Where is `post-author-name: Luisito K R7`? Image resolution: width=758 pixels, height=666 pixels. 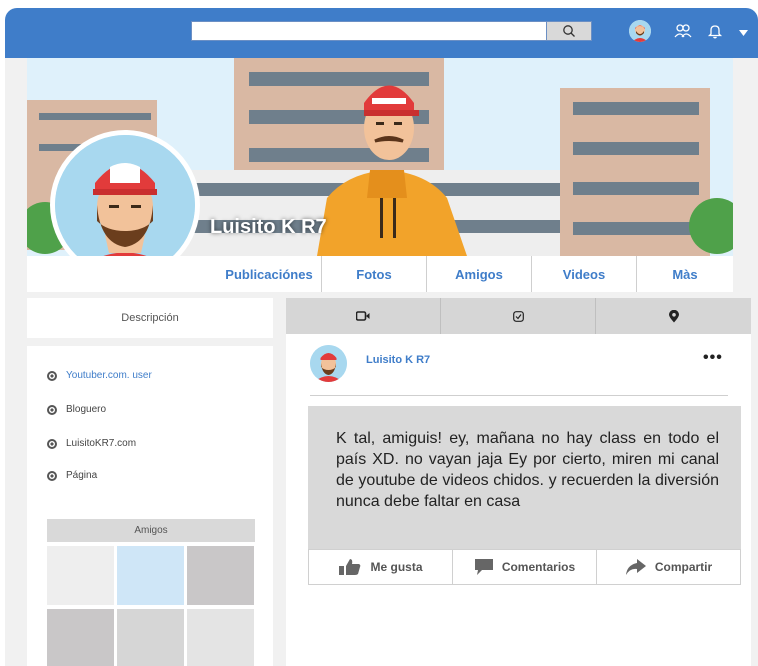 post-author-name: Luisito K R7 is located at coordinates (398, 360).